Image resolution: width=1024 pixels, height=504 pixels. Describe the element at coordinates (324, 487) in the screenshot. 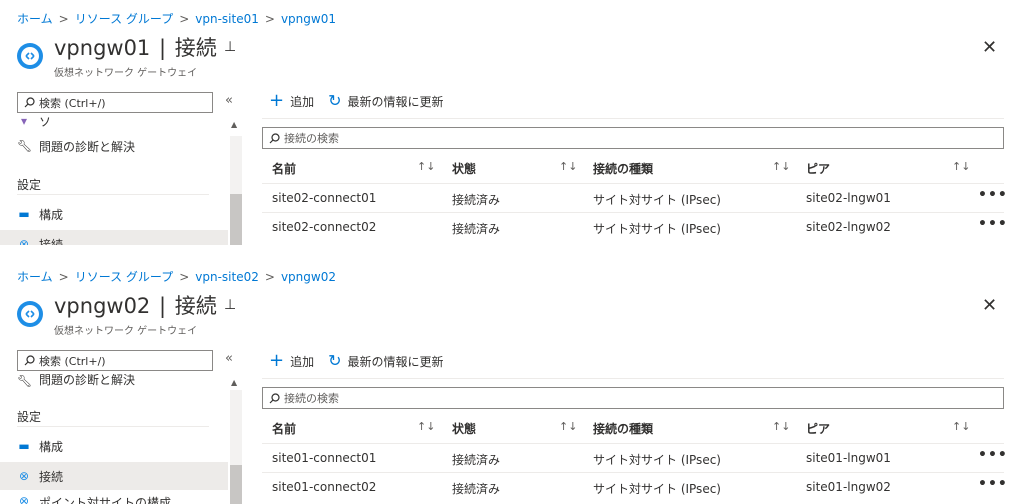

I see `cell-name: site01-connect02` at that location.